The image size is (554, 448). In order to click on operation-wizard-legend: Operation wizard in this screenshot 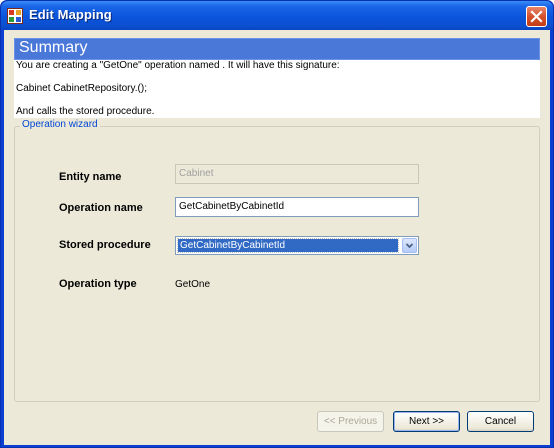, I will do `click(60, 124)`.